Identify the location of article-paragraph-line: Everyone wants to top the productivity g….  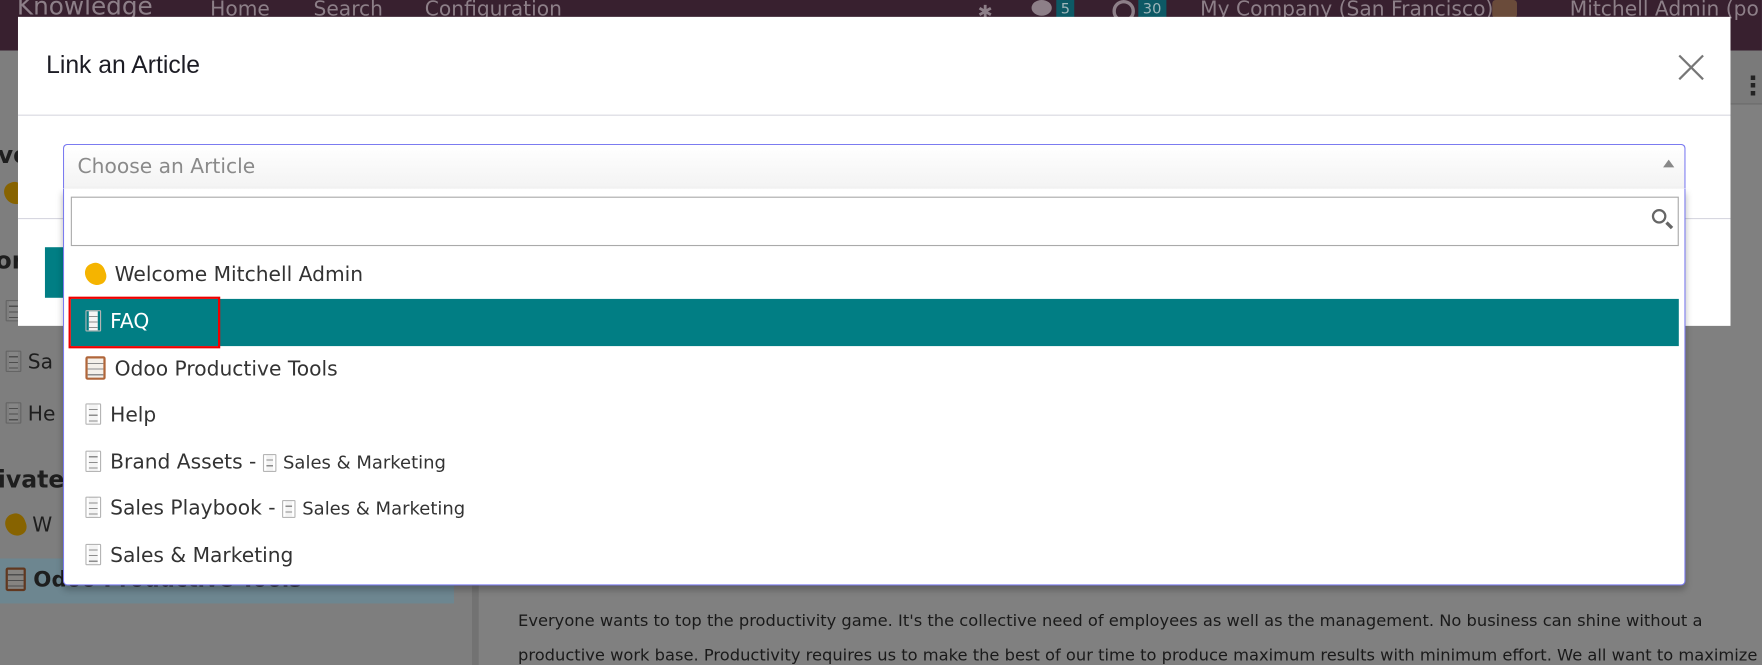
(1110, 621).